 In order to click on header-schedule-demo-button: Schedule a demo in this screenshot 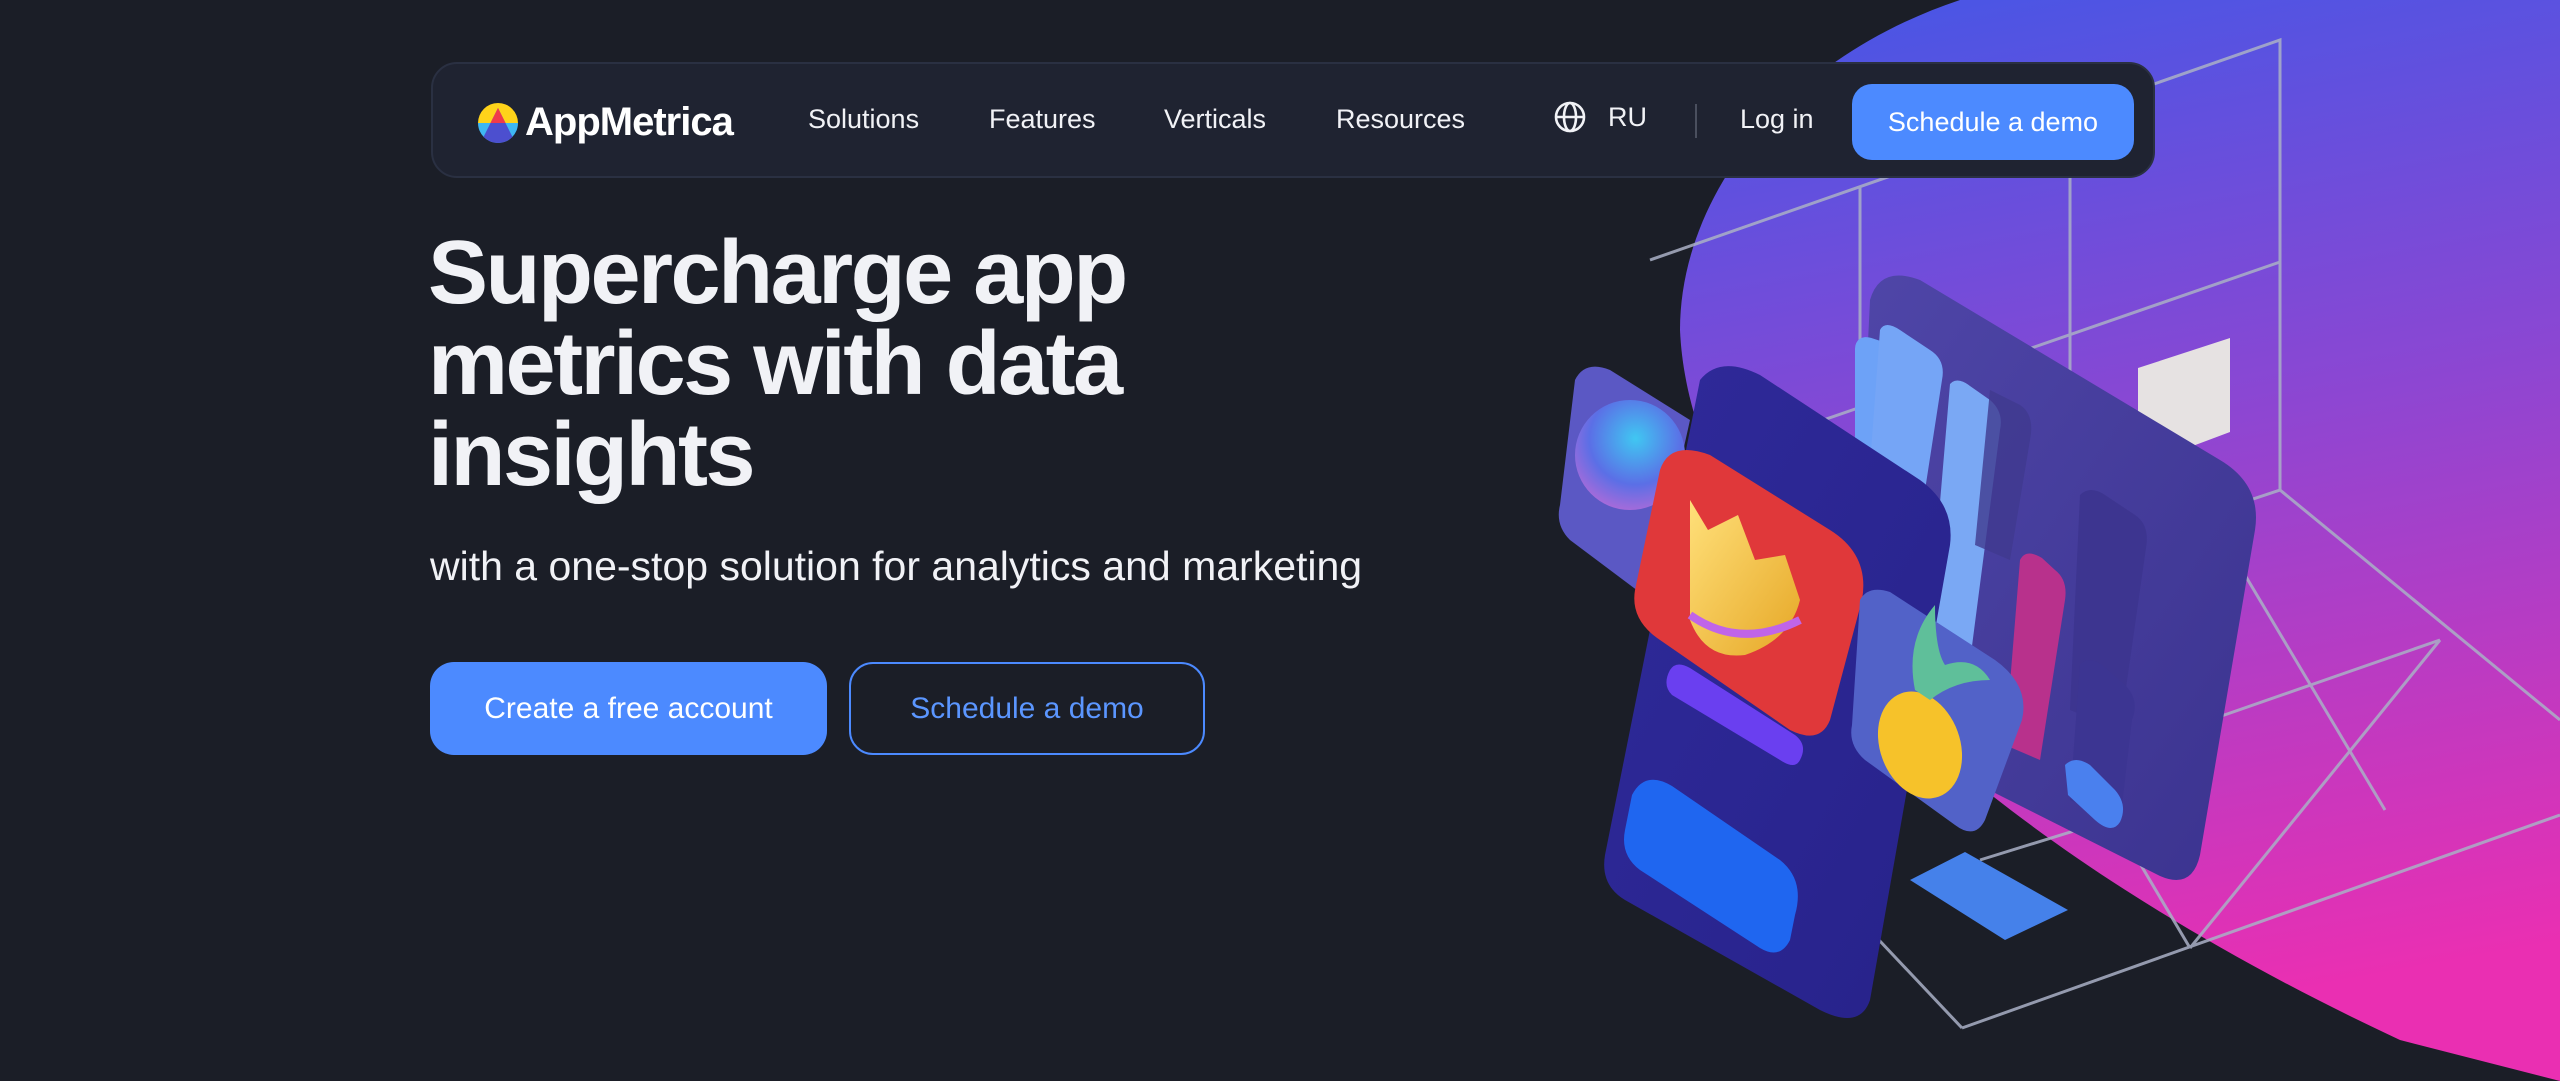, I will do `click(1993, 122)`.